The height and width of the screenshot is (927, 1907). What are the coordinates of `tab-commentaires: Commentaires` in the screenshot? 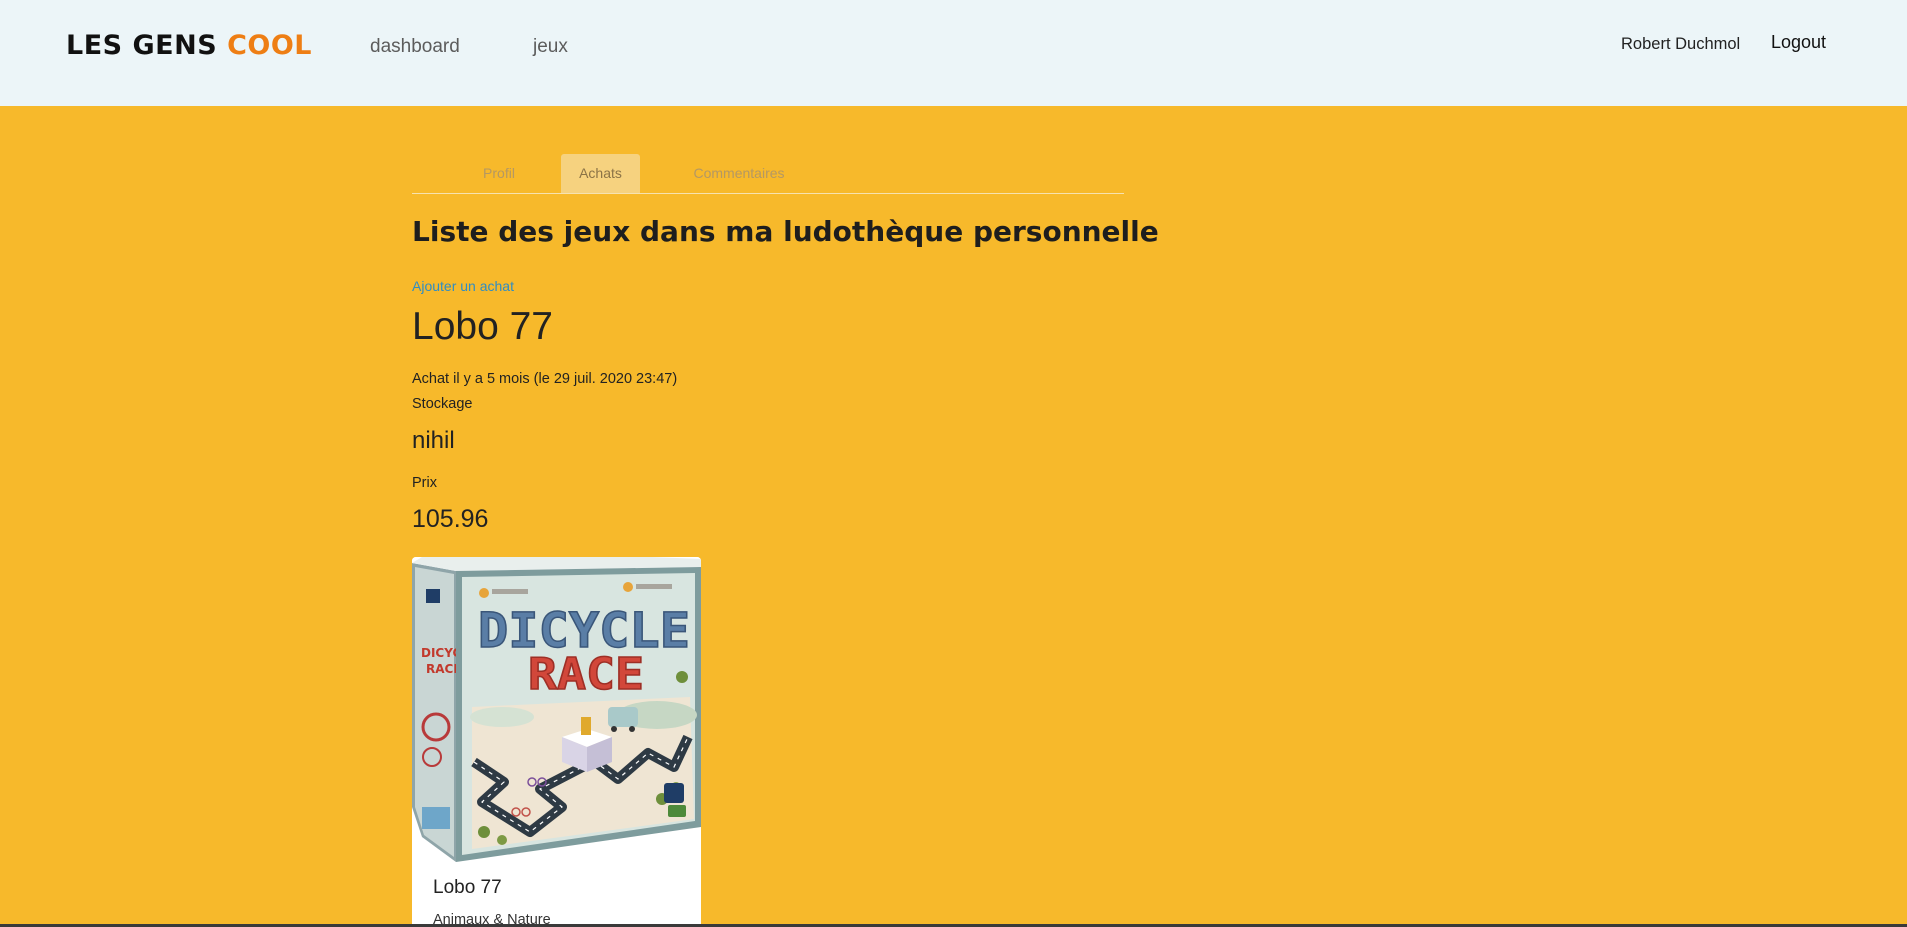 It's located at (739, 173).